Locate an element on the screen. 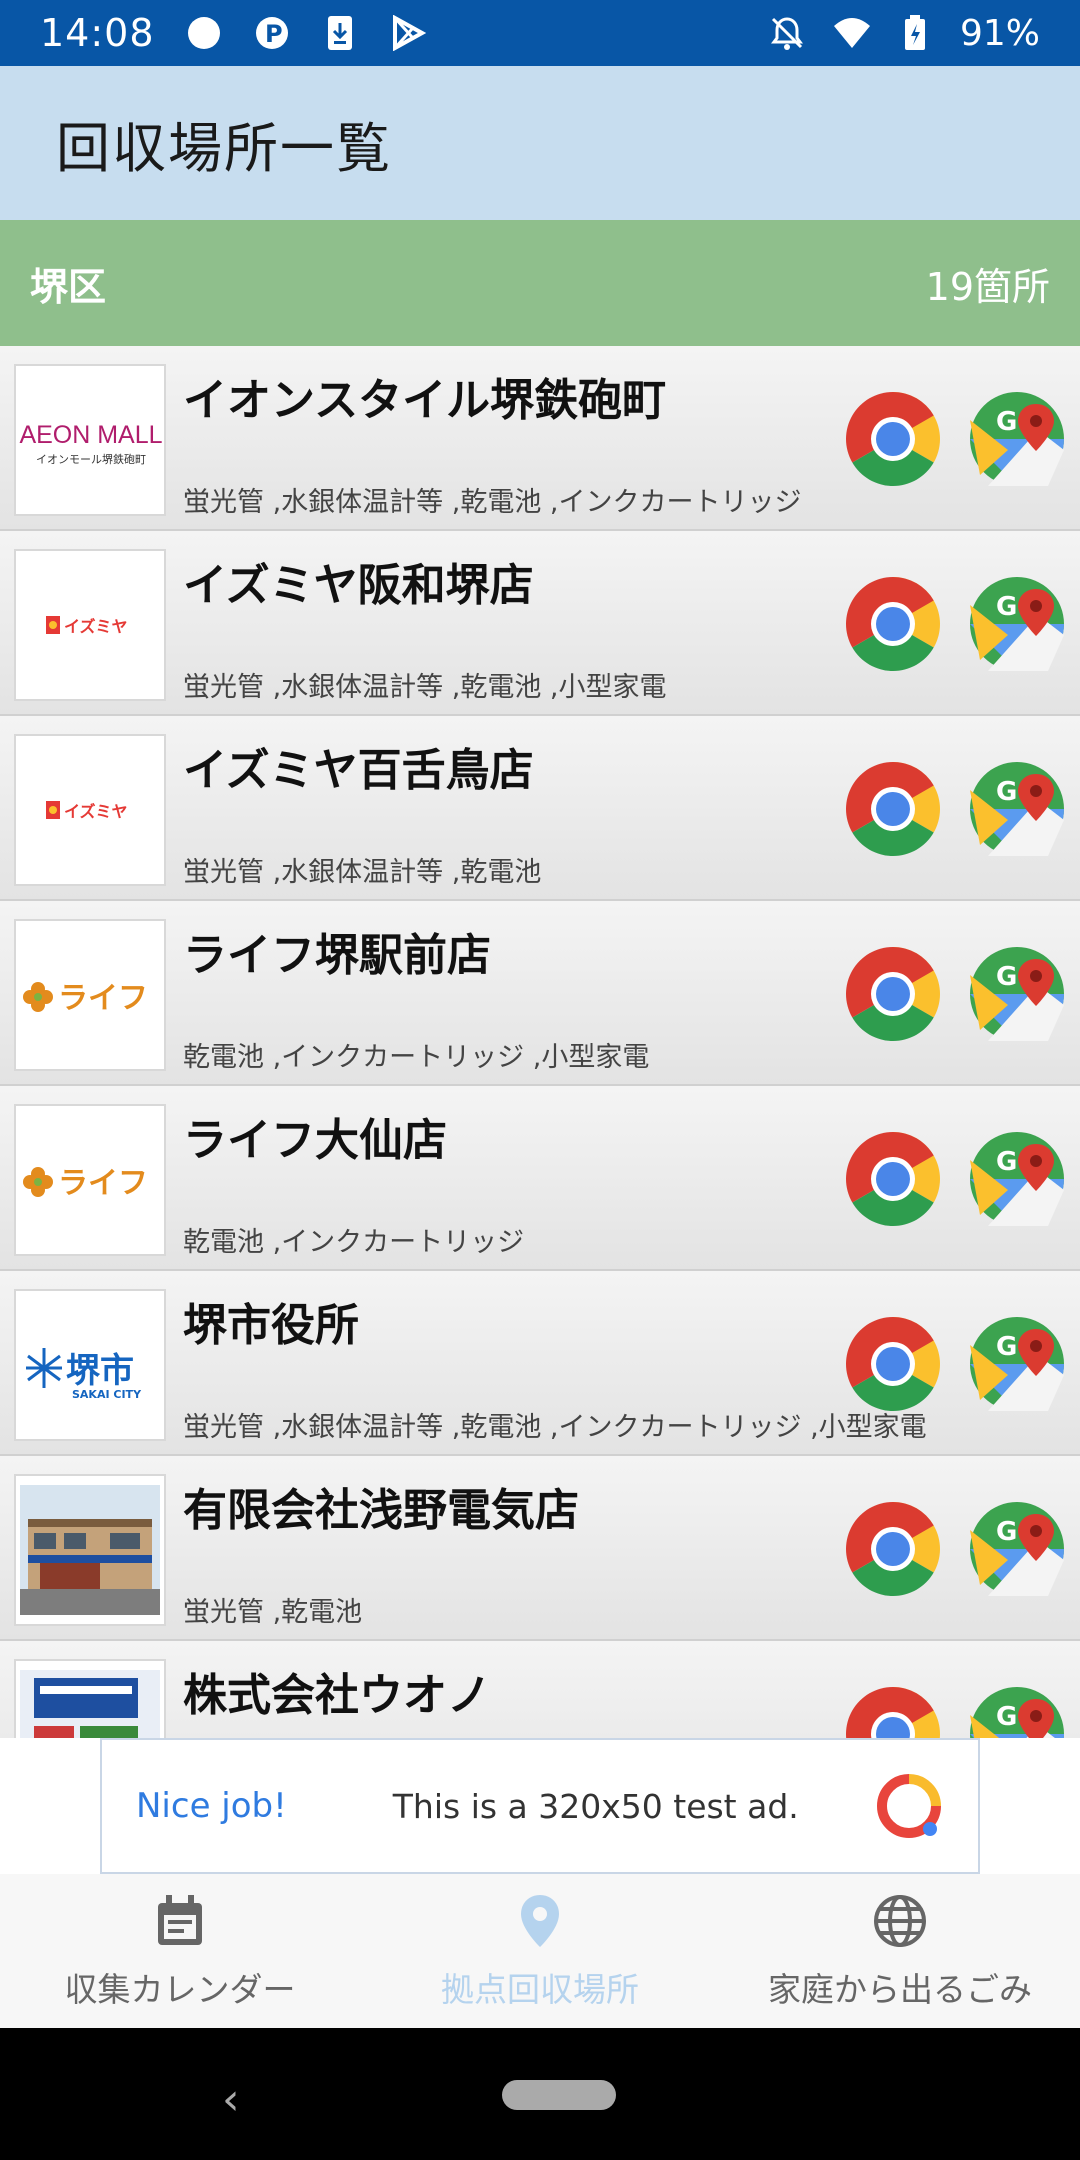 This screenshot has height=2160, width=1080. back-button: ‹ is located at coordinates (231, 2099).